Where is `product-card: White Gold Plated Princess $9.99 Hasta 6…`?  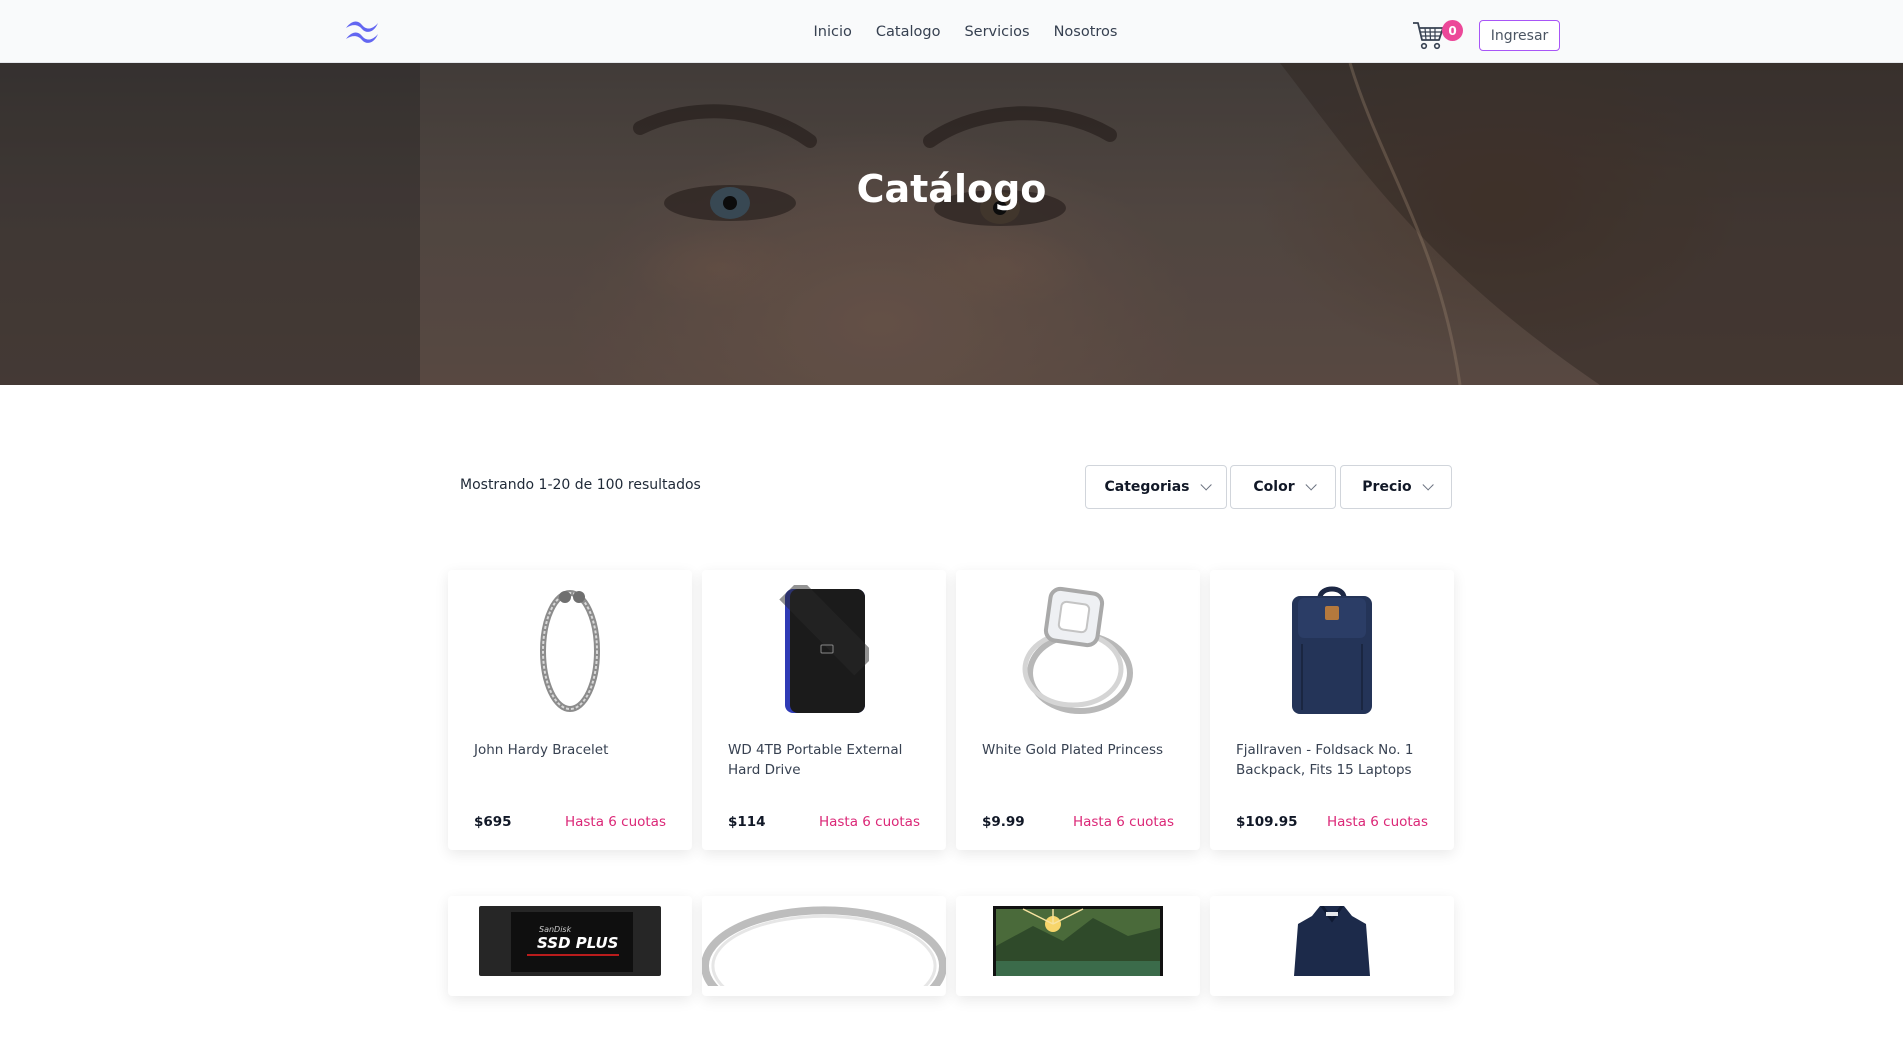
product-card: White Gold Plated Princess $9.99 Hasta 6… is located at coordinates (1078, 710).